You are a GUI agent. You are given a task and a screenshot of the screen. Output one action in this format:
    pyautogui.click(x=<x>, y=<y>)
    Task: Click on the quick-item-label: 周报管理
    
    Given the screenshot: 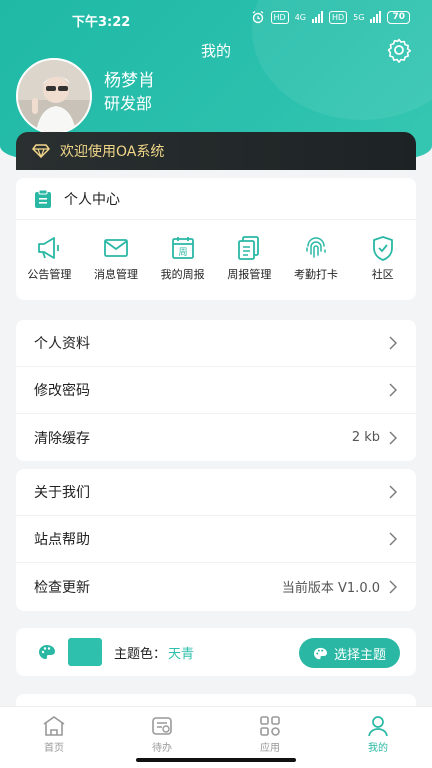 What is the action you would take?
    pyautogui.click(x=249, y=274)
    